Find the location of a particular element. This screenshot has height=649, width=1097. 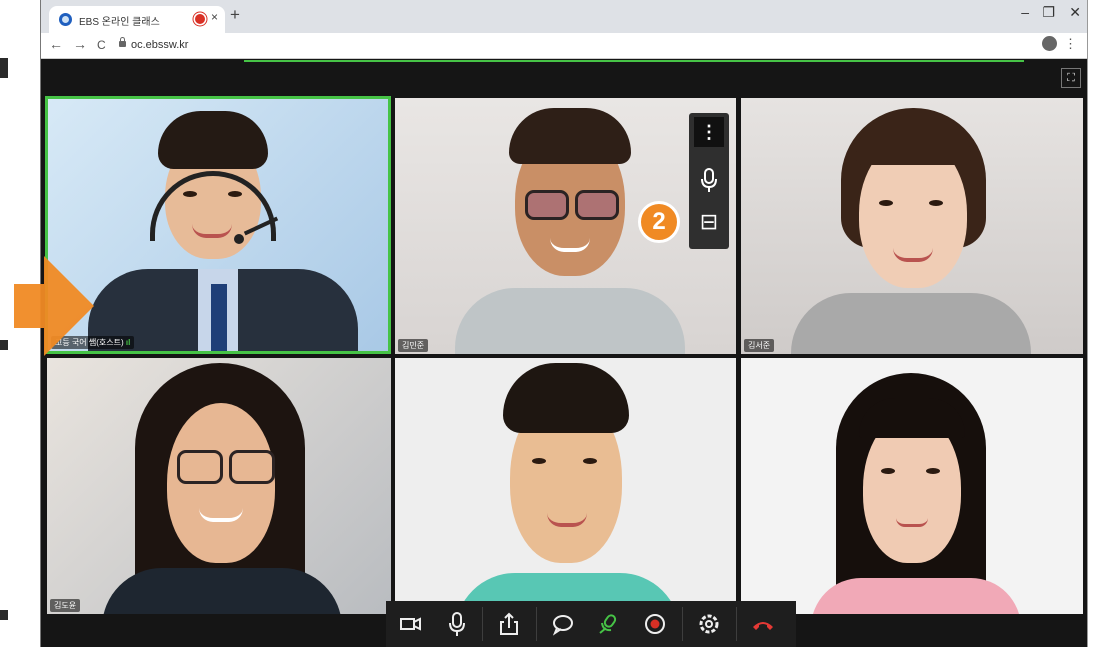

record-button is located at coordinates (655, 624).